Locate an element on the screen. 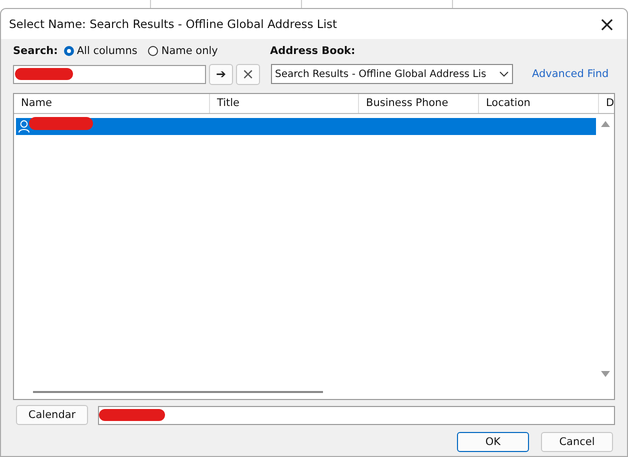 This screenshot has height=457, width=628. calendar-button: Calendar is located at coordinates (52, 415).